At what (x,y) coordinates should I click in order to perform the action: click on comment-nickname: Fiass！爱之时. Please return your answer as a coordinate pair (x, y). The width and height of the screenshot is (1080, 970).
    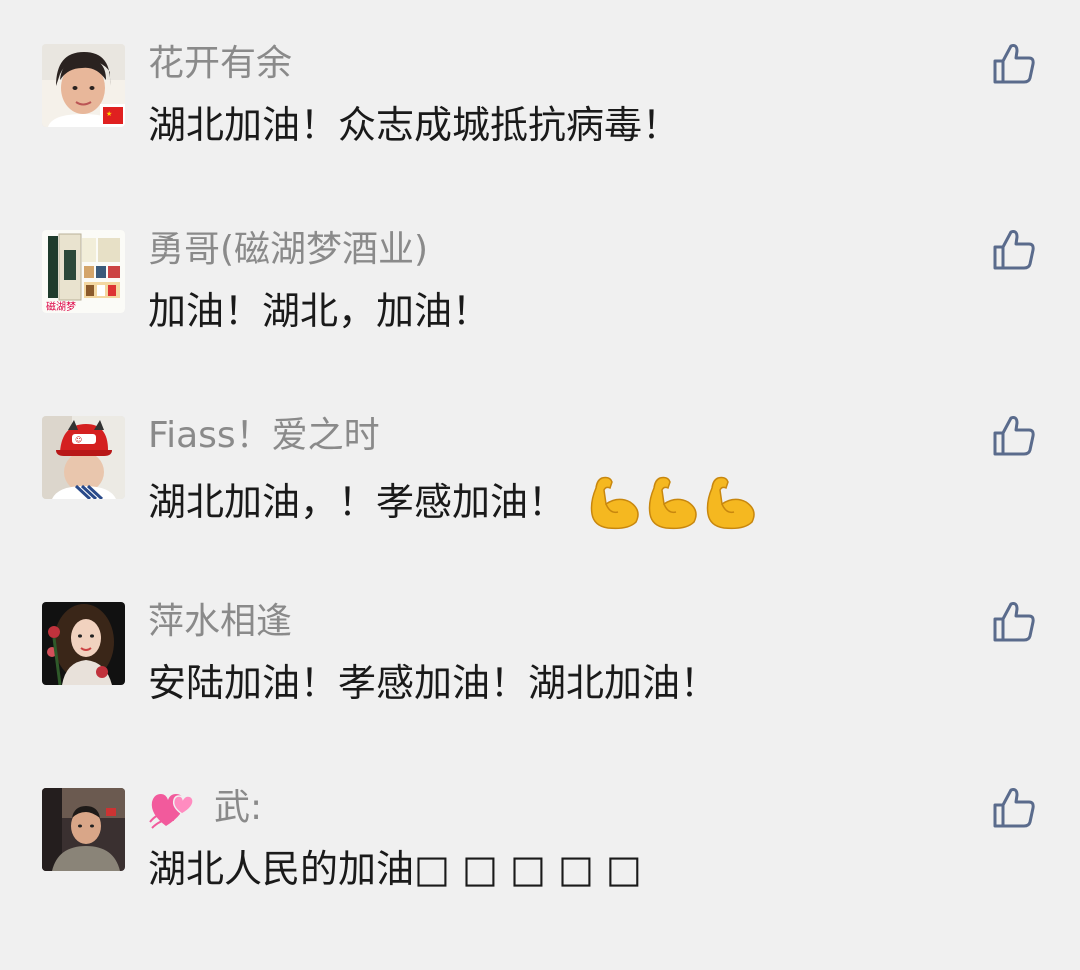
    Looking at the image, I should click on (264, 436).